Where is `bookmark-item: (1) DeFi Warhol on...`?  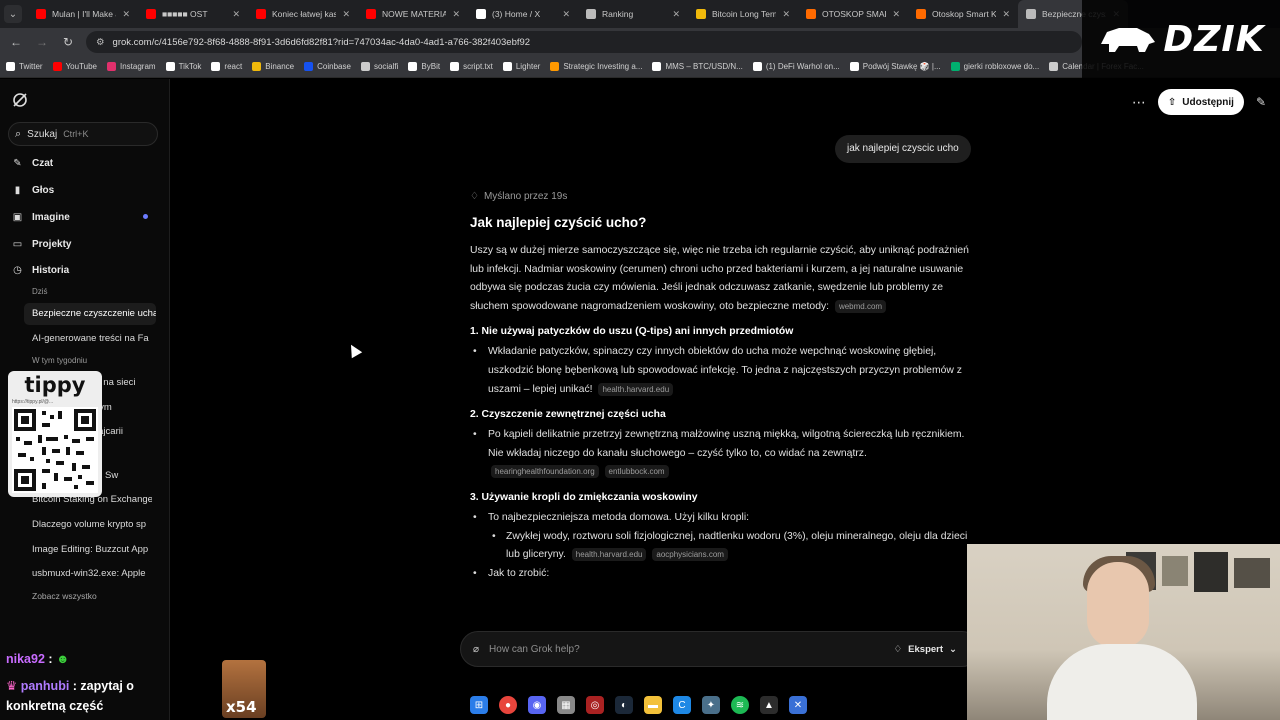 bookmark-item: (1) DeFi Warhol on... is located at coordinates (796, 66).